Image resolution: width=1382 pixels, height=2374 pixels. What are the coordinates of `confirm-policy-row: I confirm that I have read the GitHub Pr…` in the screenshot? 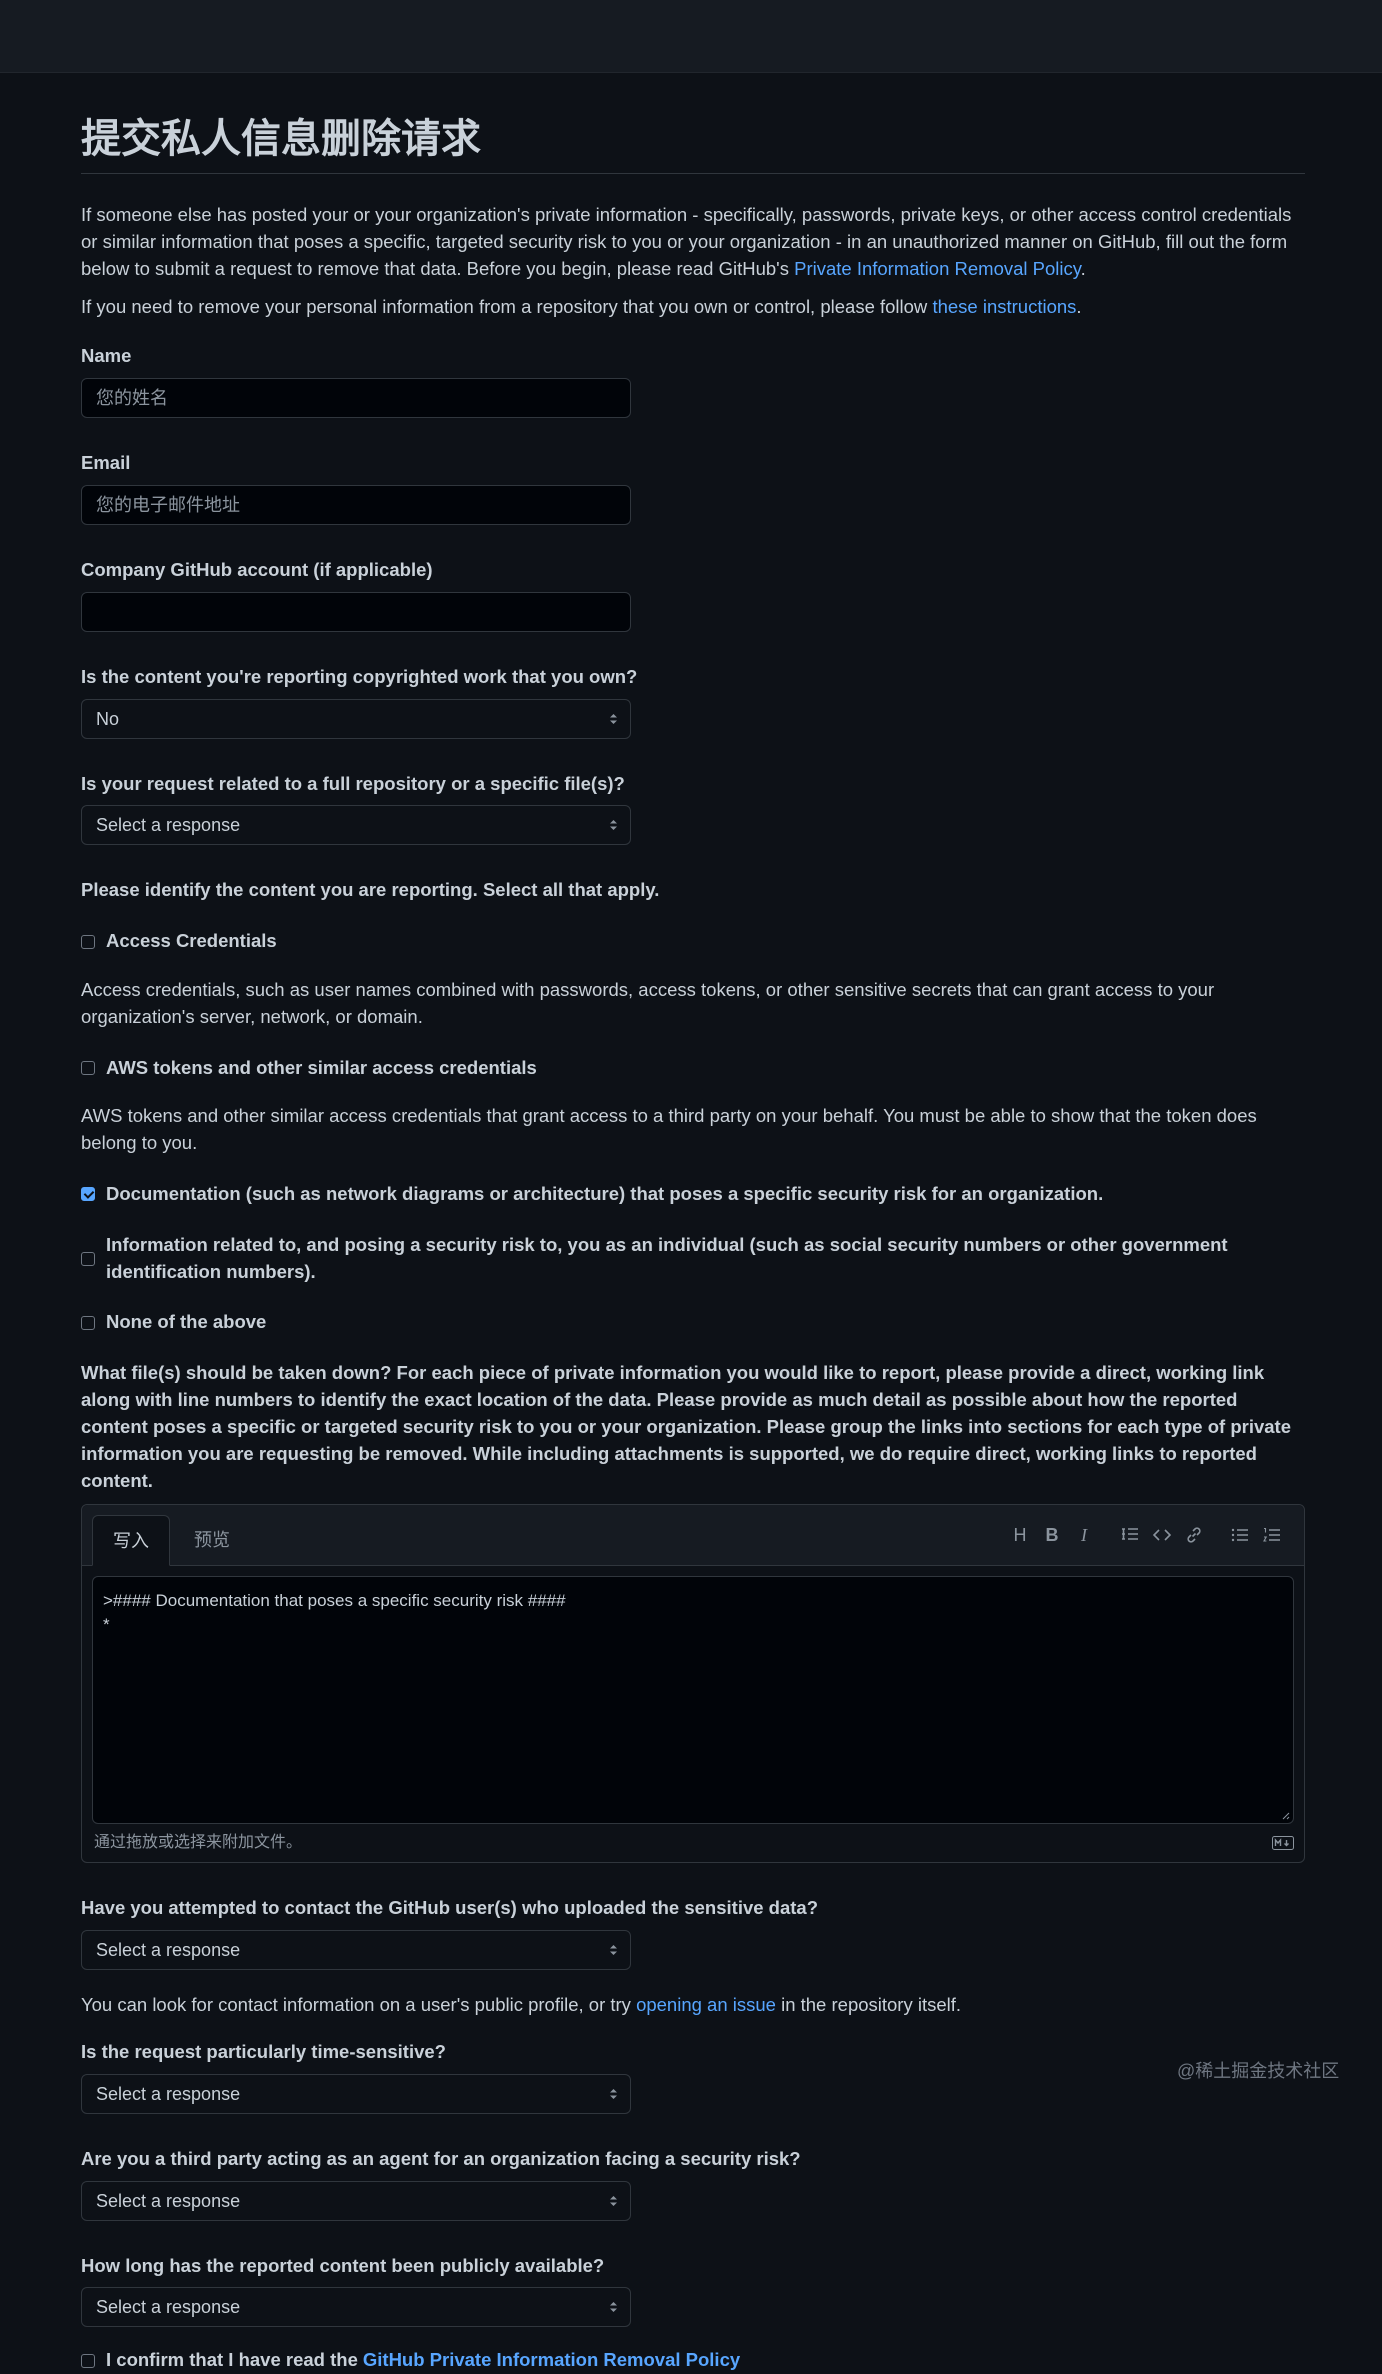 It's located at (693, 2360).